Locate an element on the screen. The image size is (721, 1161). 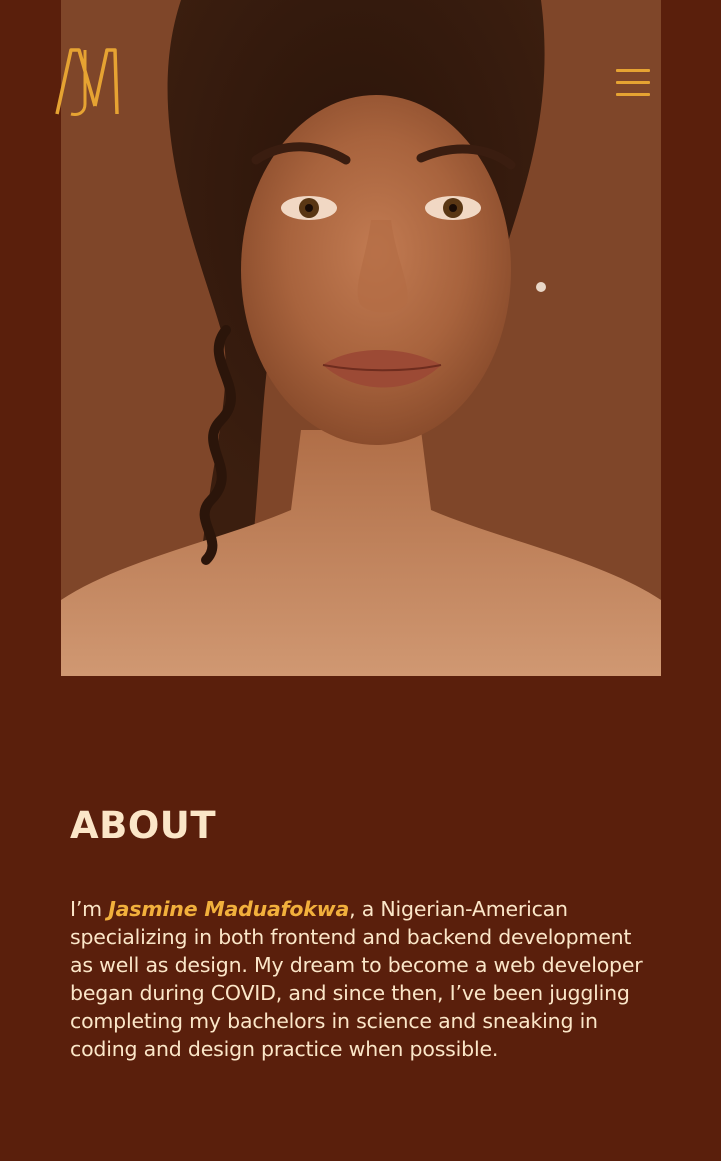
jm-logo-icon is located at coordinates (89, 82).